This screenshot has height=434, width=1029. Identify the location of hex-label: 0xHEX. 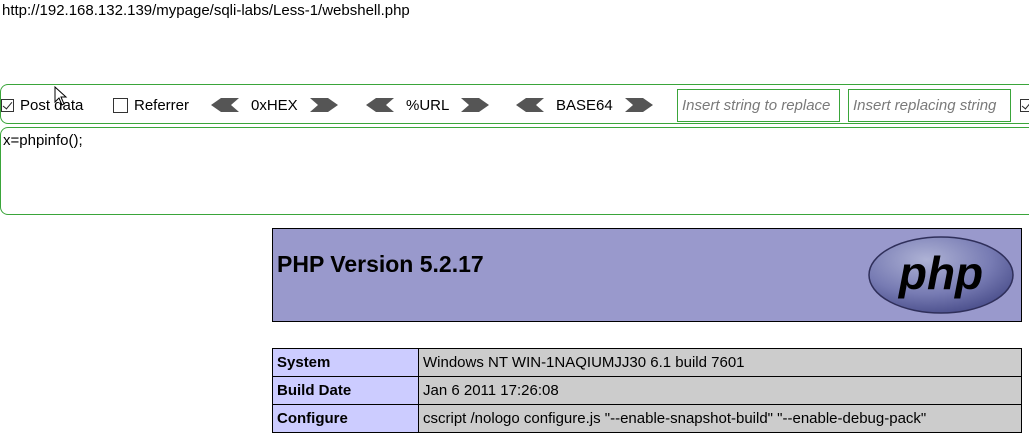
(274, 105).